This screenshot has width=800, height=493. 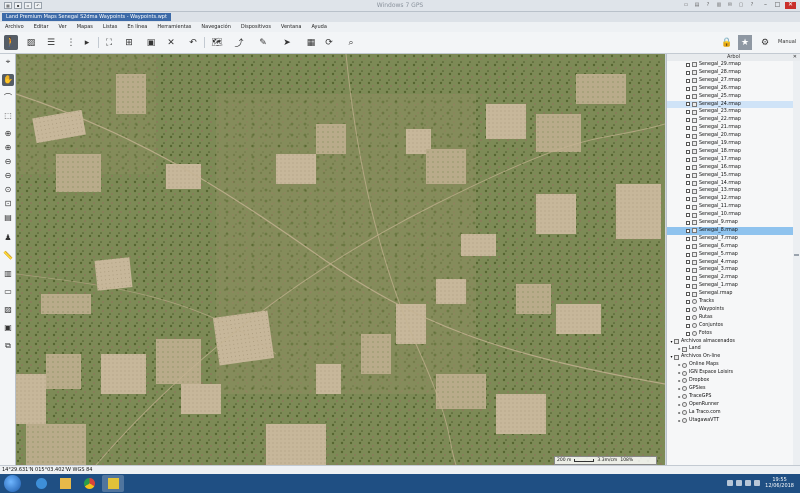 I want to click on tree-map-item: Senegal_25.rmap, so click(x=730, y=97).